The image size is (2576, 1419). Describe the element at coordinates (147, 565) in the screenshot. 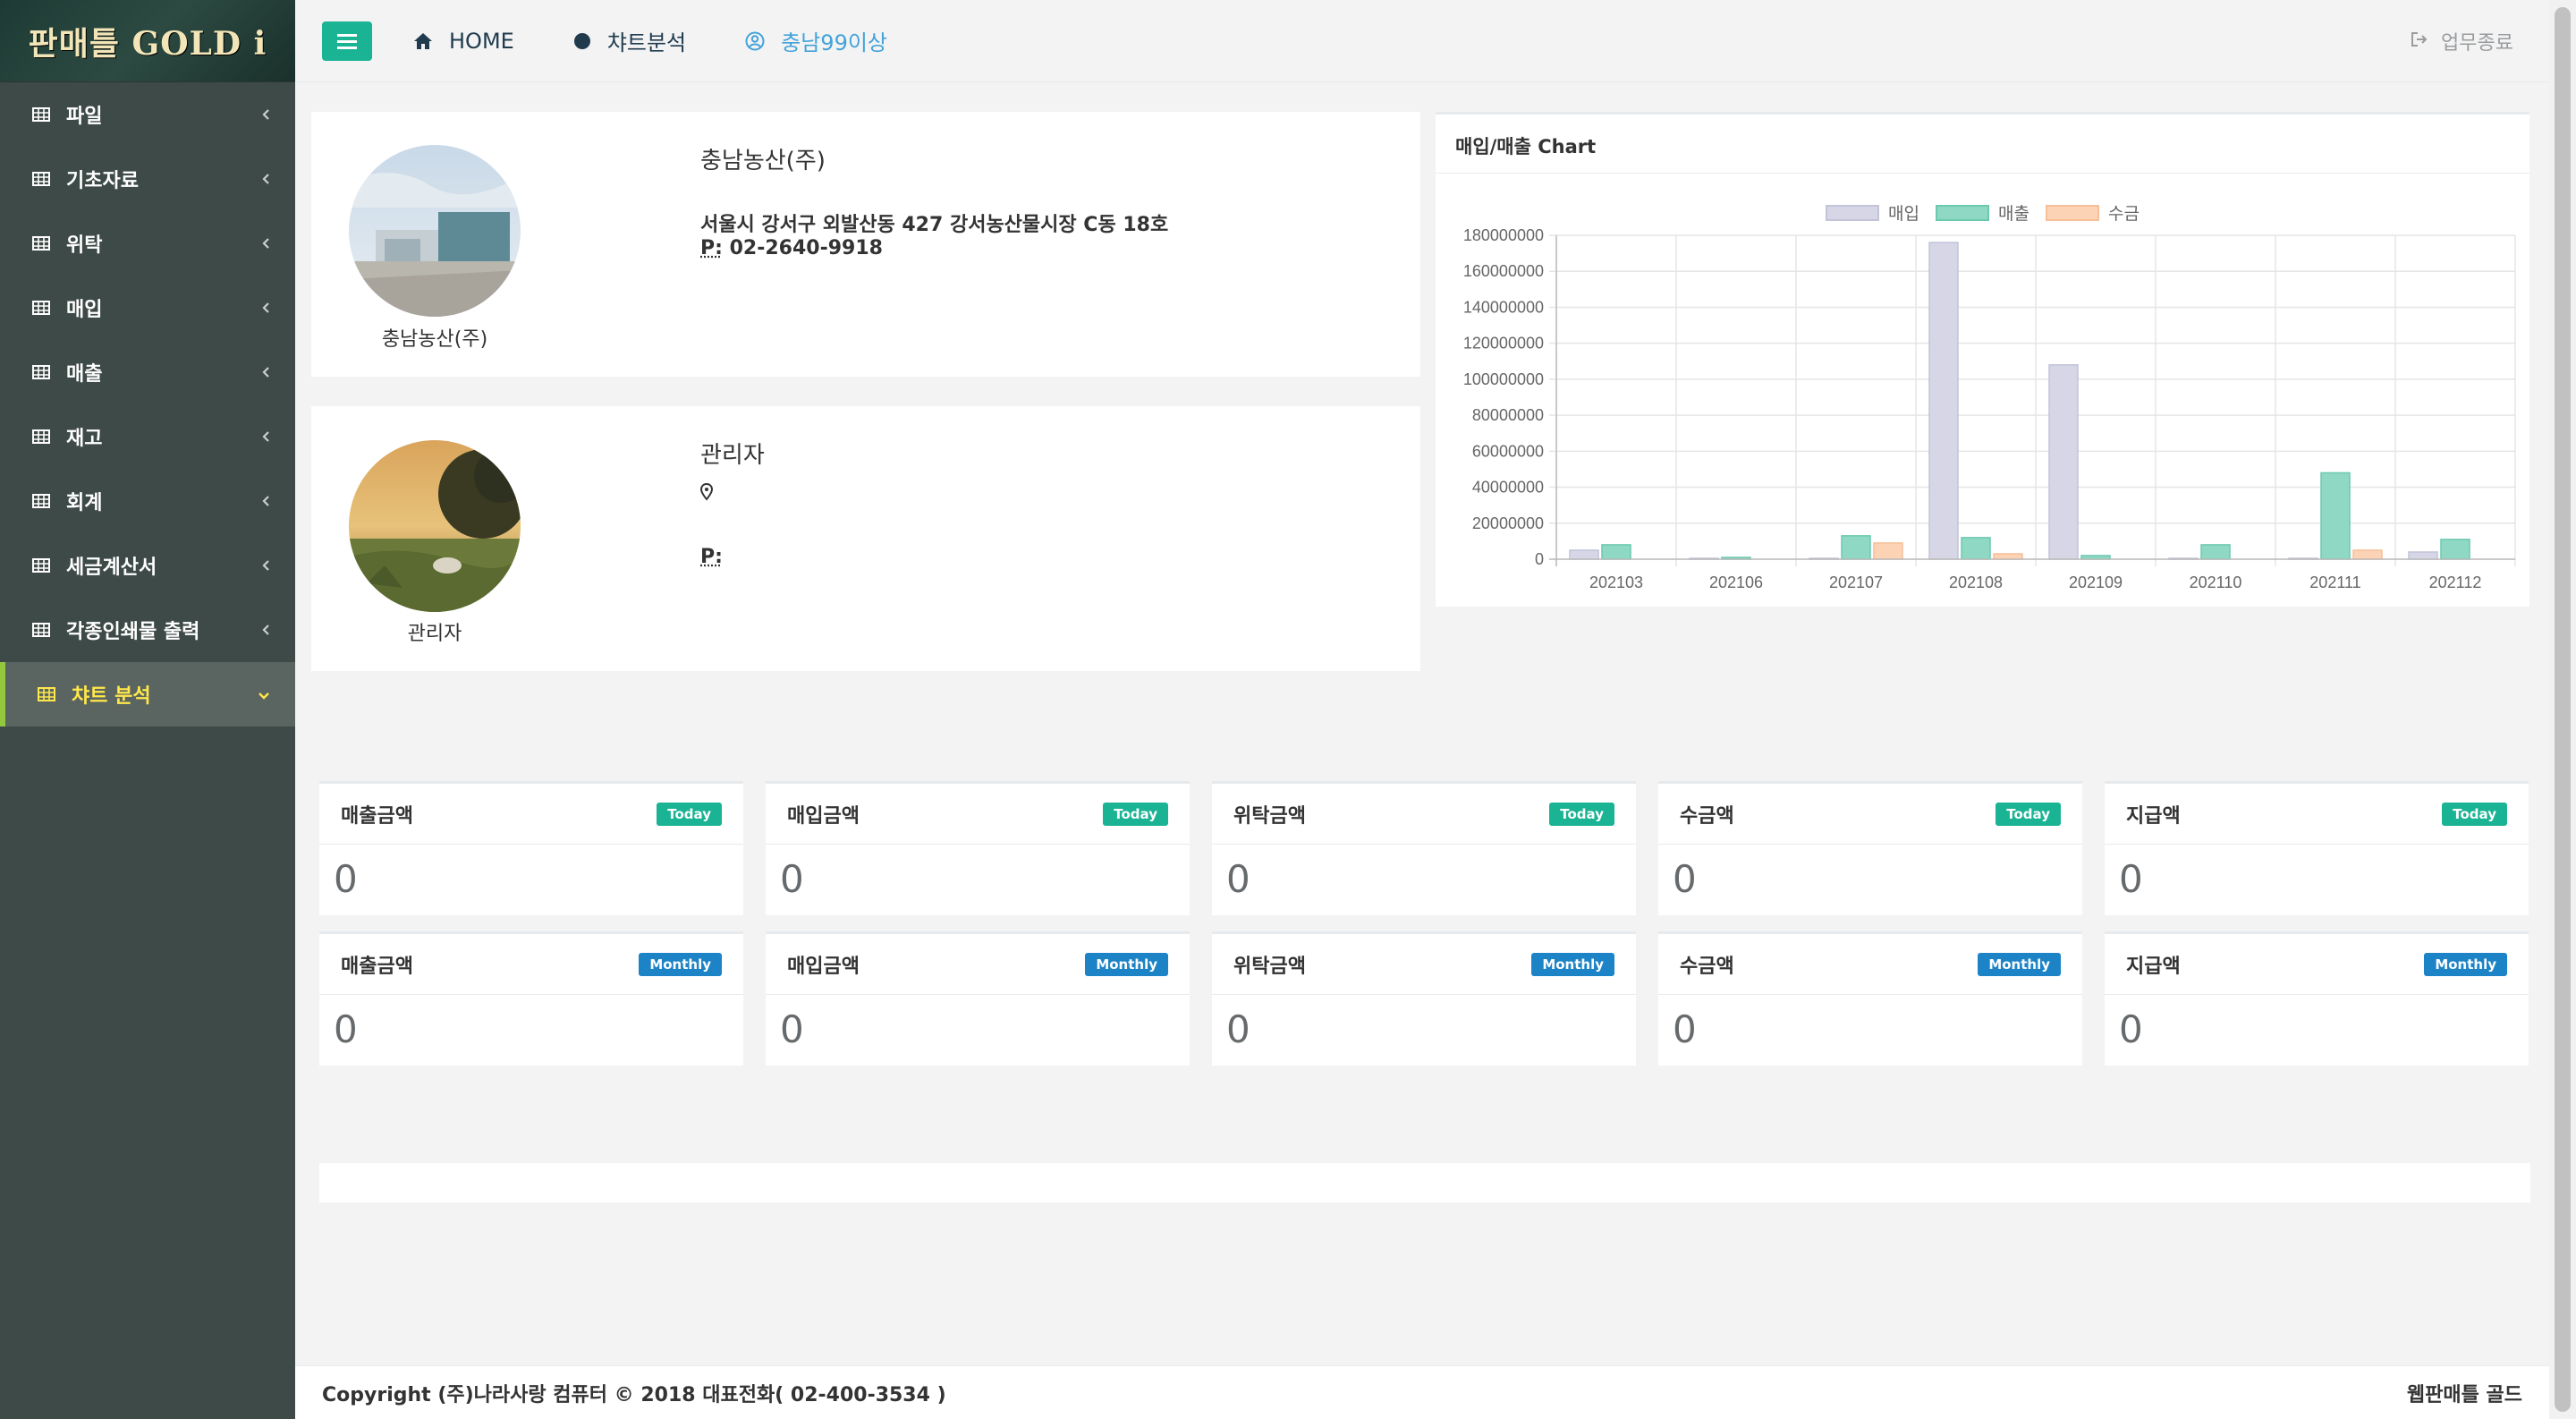

I see `sidebar-item-7: 세금계산서` at that location.